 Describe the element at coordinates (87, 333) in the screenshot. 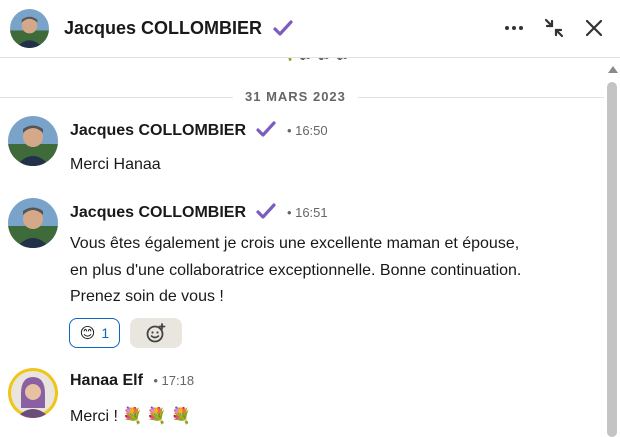

I see `smiling-face-emoji-icon: 😊` at that location.